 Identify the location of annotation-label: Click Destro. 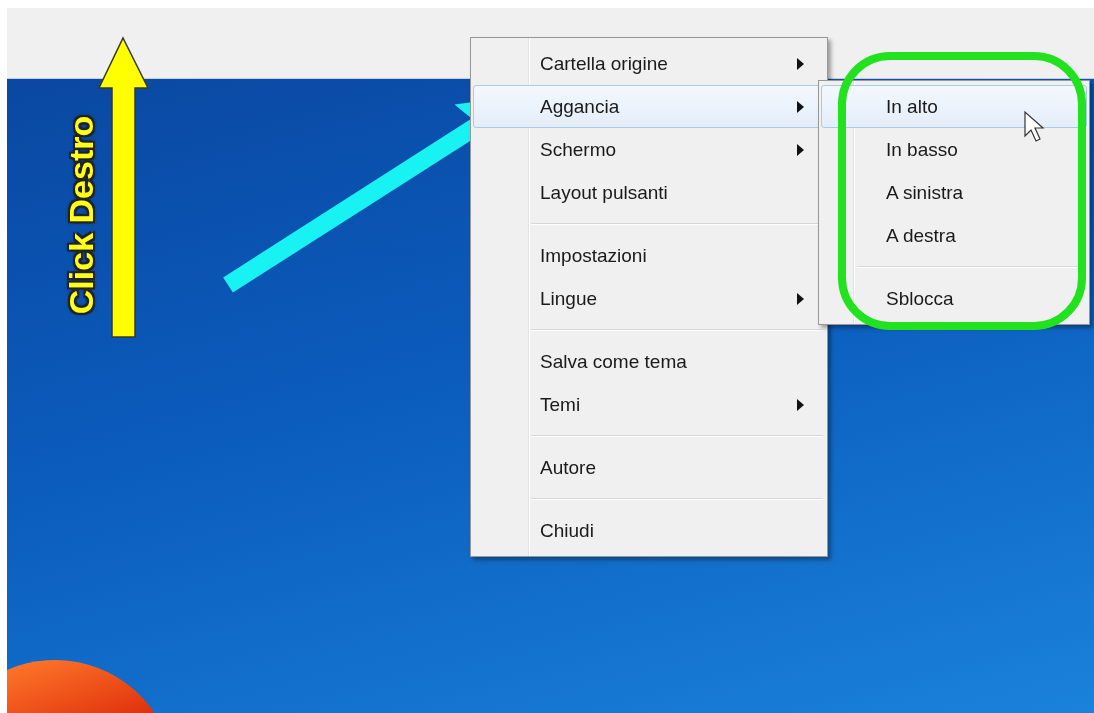
(81, 215).